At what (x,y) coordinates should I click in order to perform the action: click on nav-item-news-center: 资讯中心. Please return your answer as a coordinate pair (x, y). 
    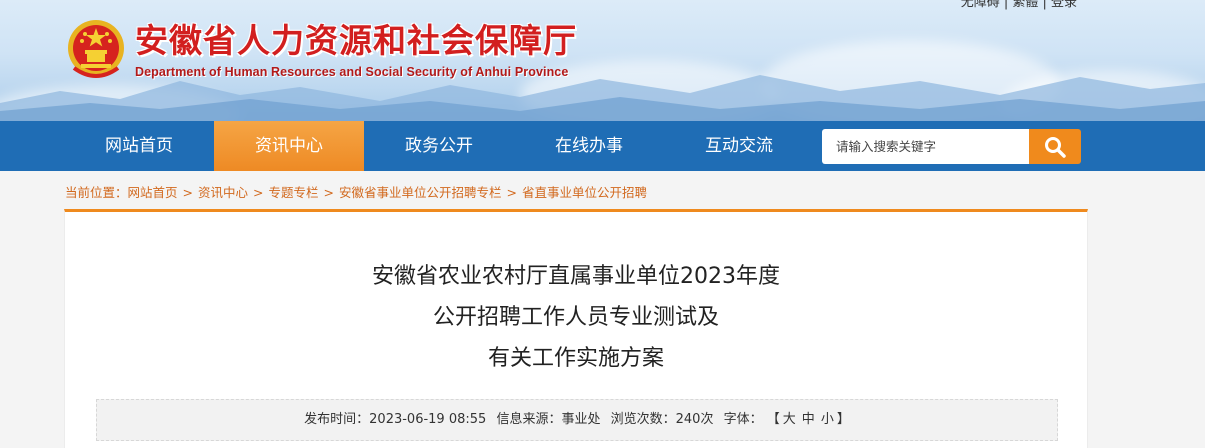
    Looking at the image, I should click on (289, 146).